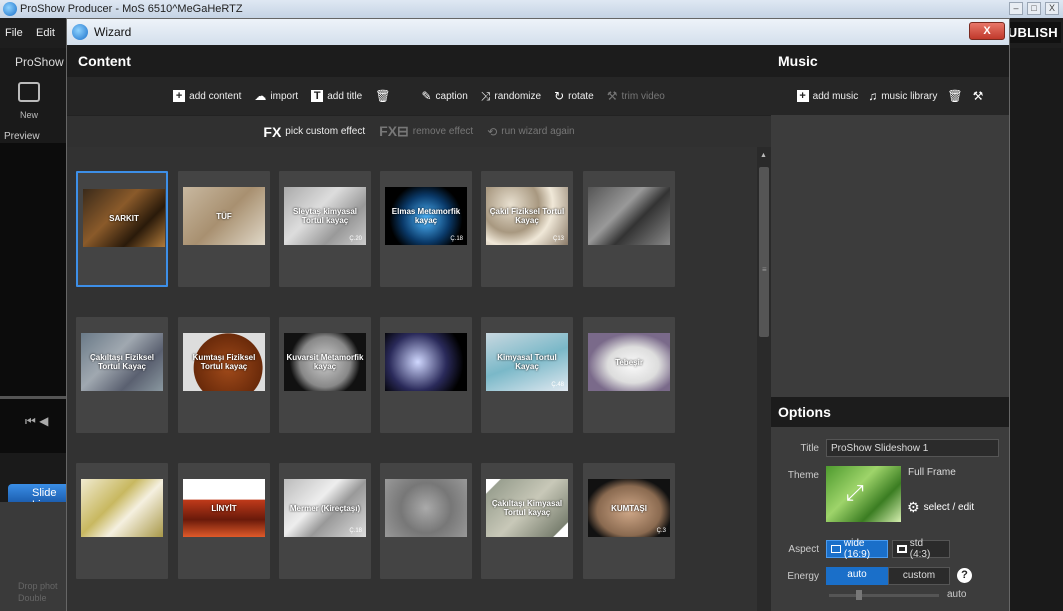  I want to click on slide-thumbnail: LİNYİT, so click(224, 508).